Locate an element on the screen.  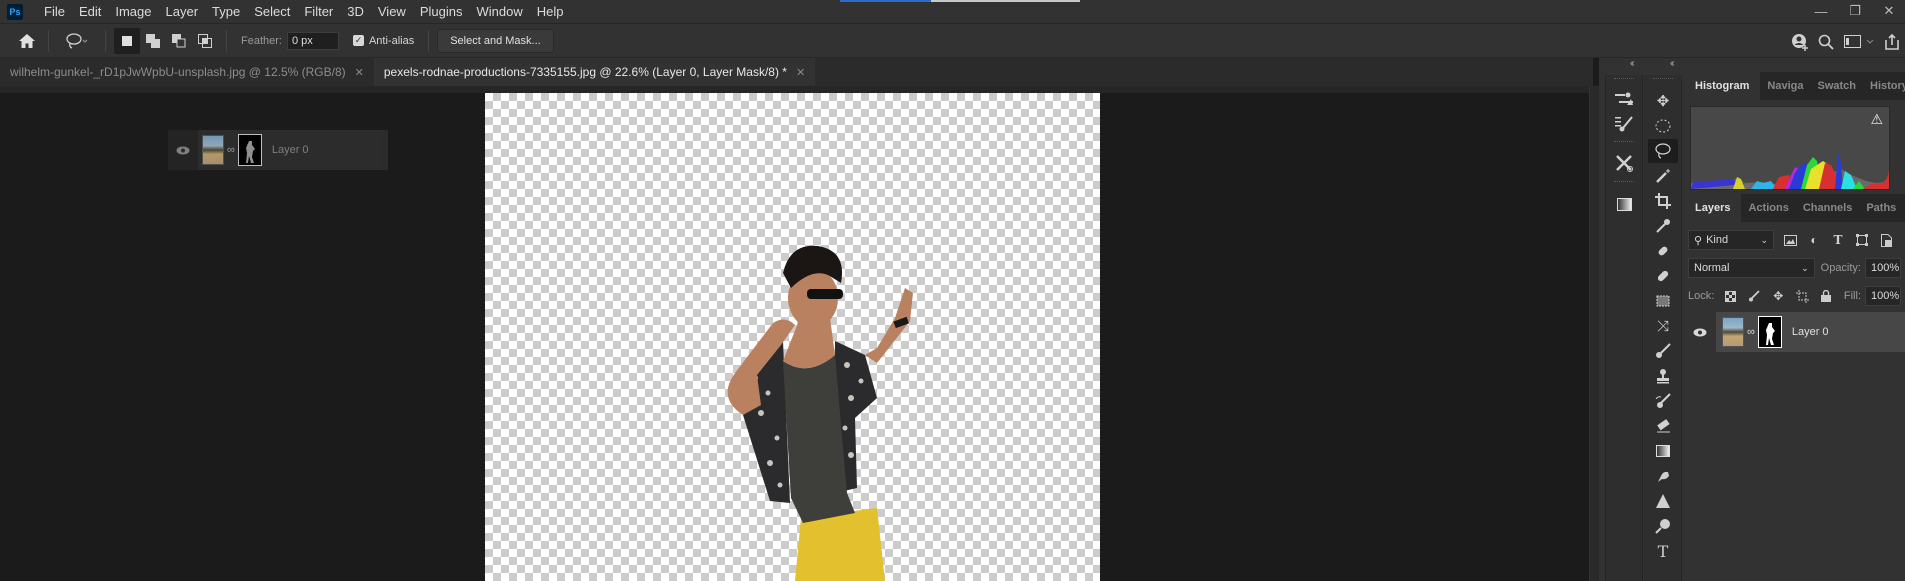
menu-3d: 3D is located at coordinates (355, 11).